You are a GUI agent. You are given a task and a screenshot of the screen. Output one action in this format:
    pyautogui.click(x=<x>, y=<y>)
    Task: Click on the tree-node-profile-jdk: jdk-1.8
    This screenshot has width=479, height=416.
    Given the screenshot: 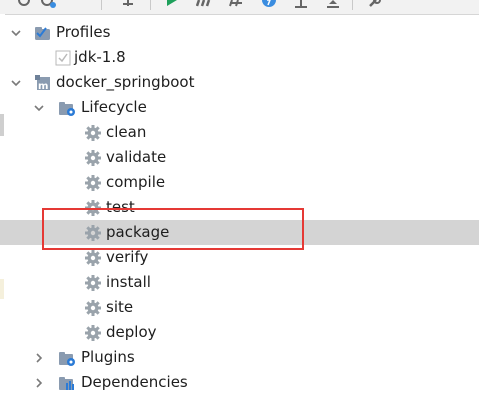 What is the action you would take?
    pyautogui.click(x=239, y=57)
    